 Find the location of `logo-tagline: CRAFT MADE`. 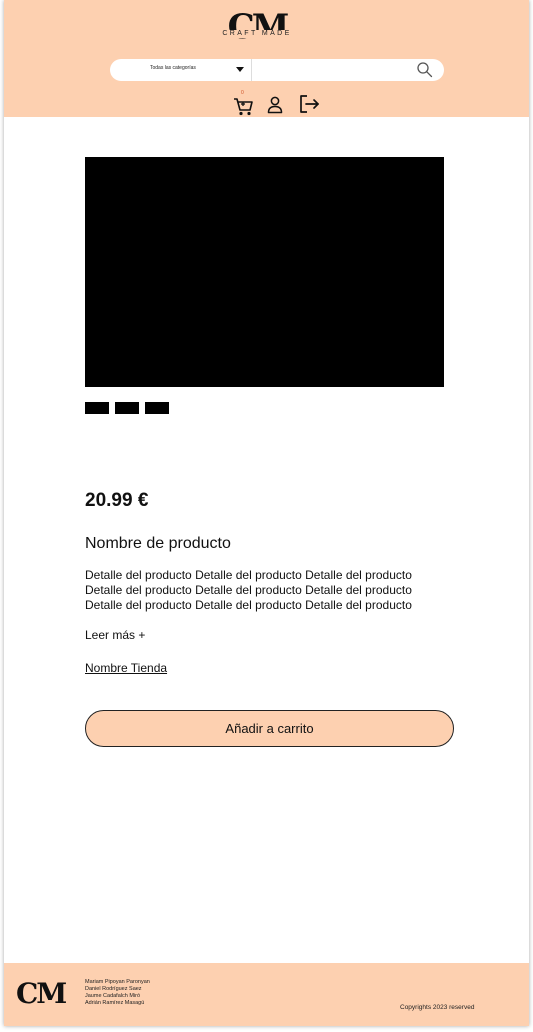

logo-tagline: CRAFT MADE is located at coordinates (257, 34).